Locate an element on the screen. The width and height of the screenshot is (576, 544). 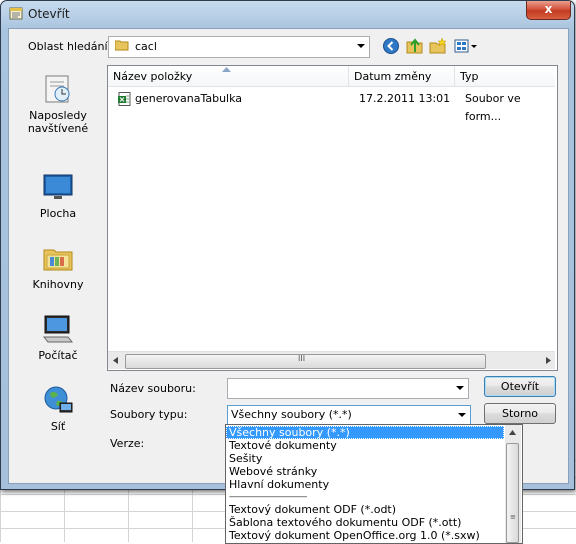
window-title: Otevřít is located at coordinates (49, 14).